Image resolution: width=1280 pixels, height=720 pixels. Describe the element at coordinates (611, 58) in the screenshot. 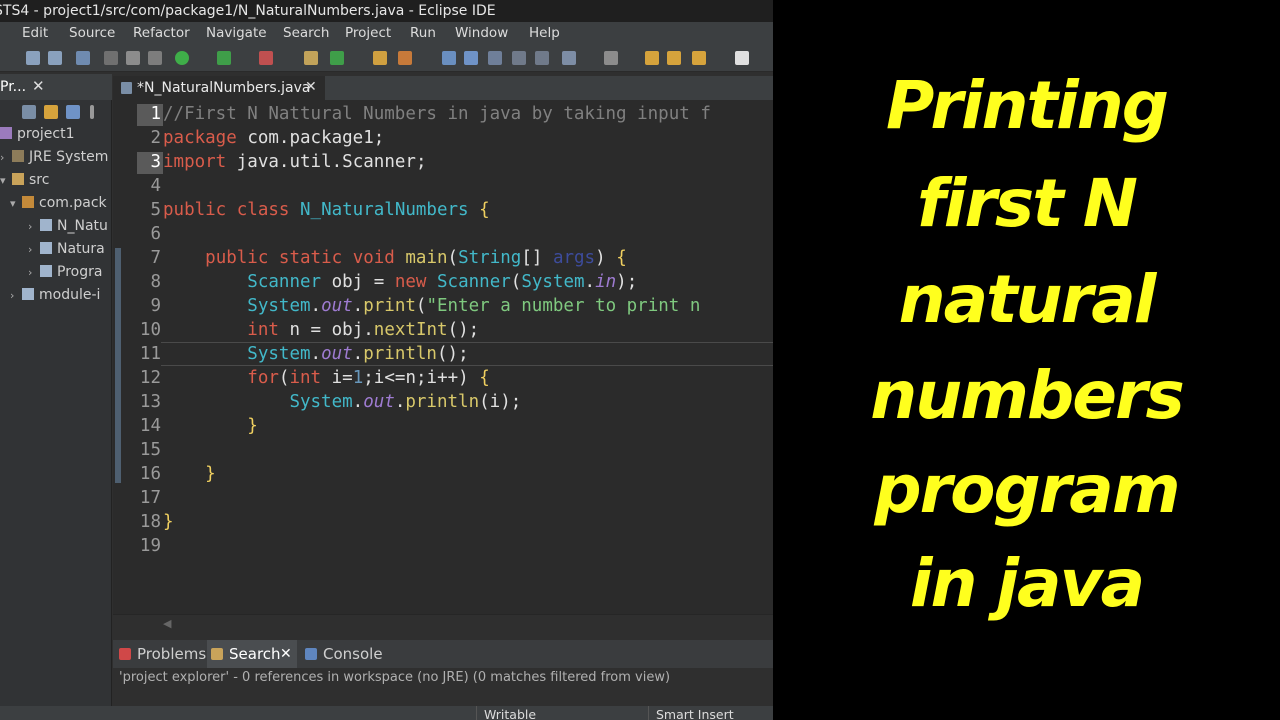

I see `last-edit-icon` at that location.